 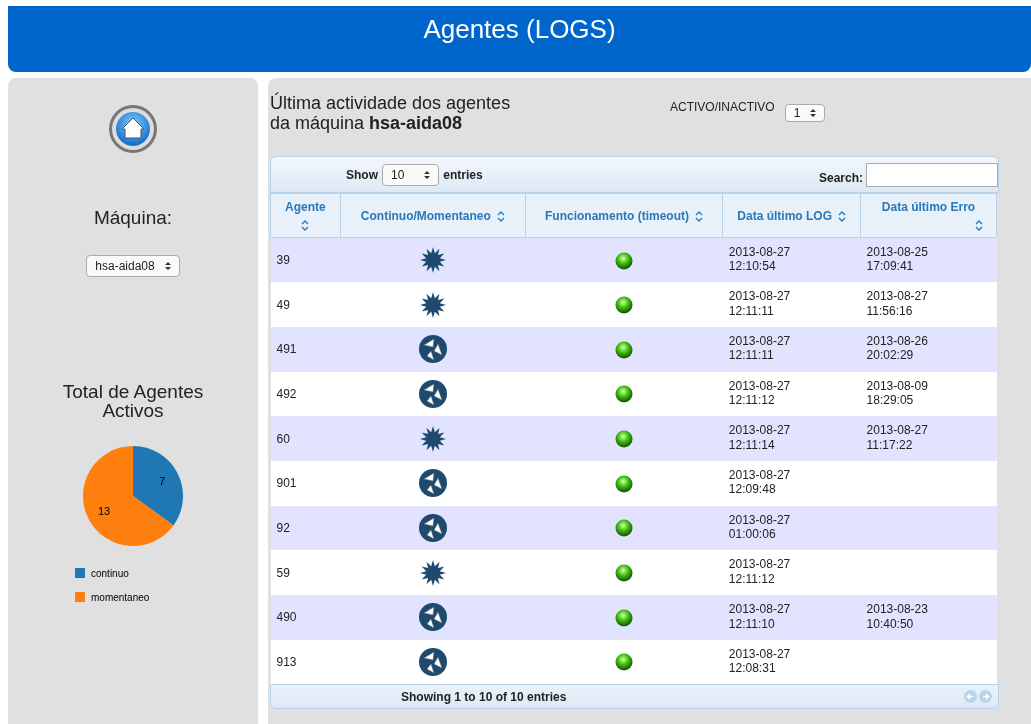 I want to click on log-date: 2013-08-27 12:09:48, so click(x=759, y=482).